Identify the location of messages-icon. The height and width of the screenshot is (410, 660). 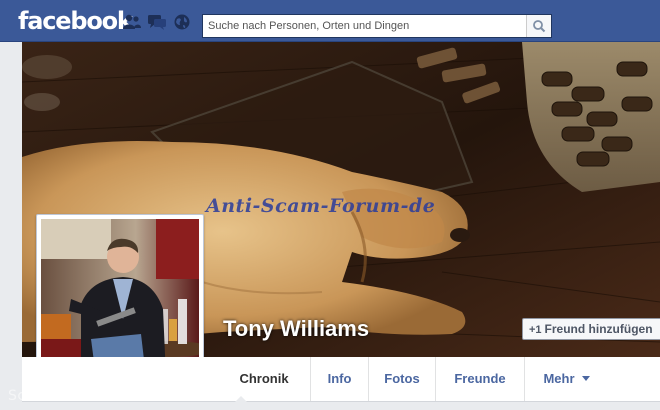
(157, 22).